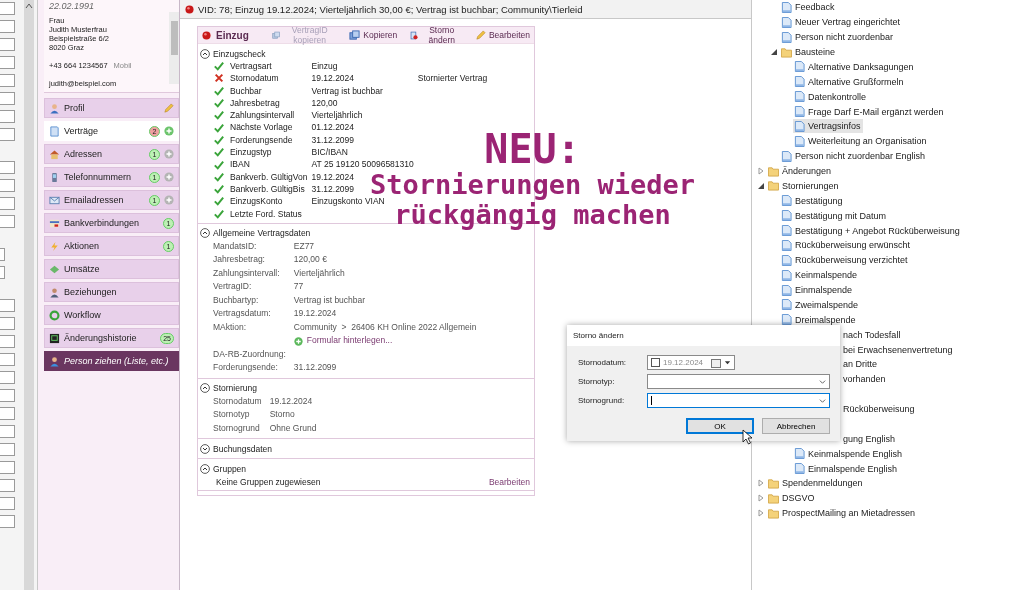 The width and height of the screenshot is (1024, 590). Describe the element at coordinates (879, 409) in the screenshot. I see `tree-item-text: Rücküberweisung` at that location.